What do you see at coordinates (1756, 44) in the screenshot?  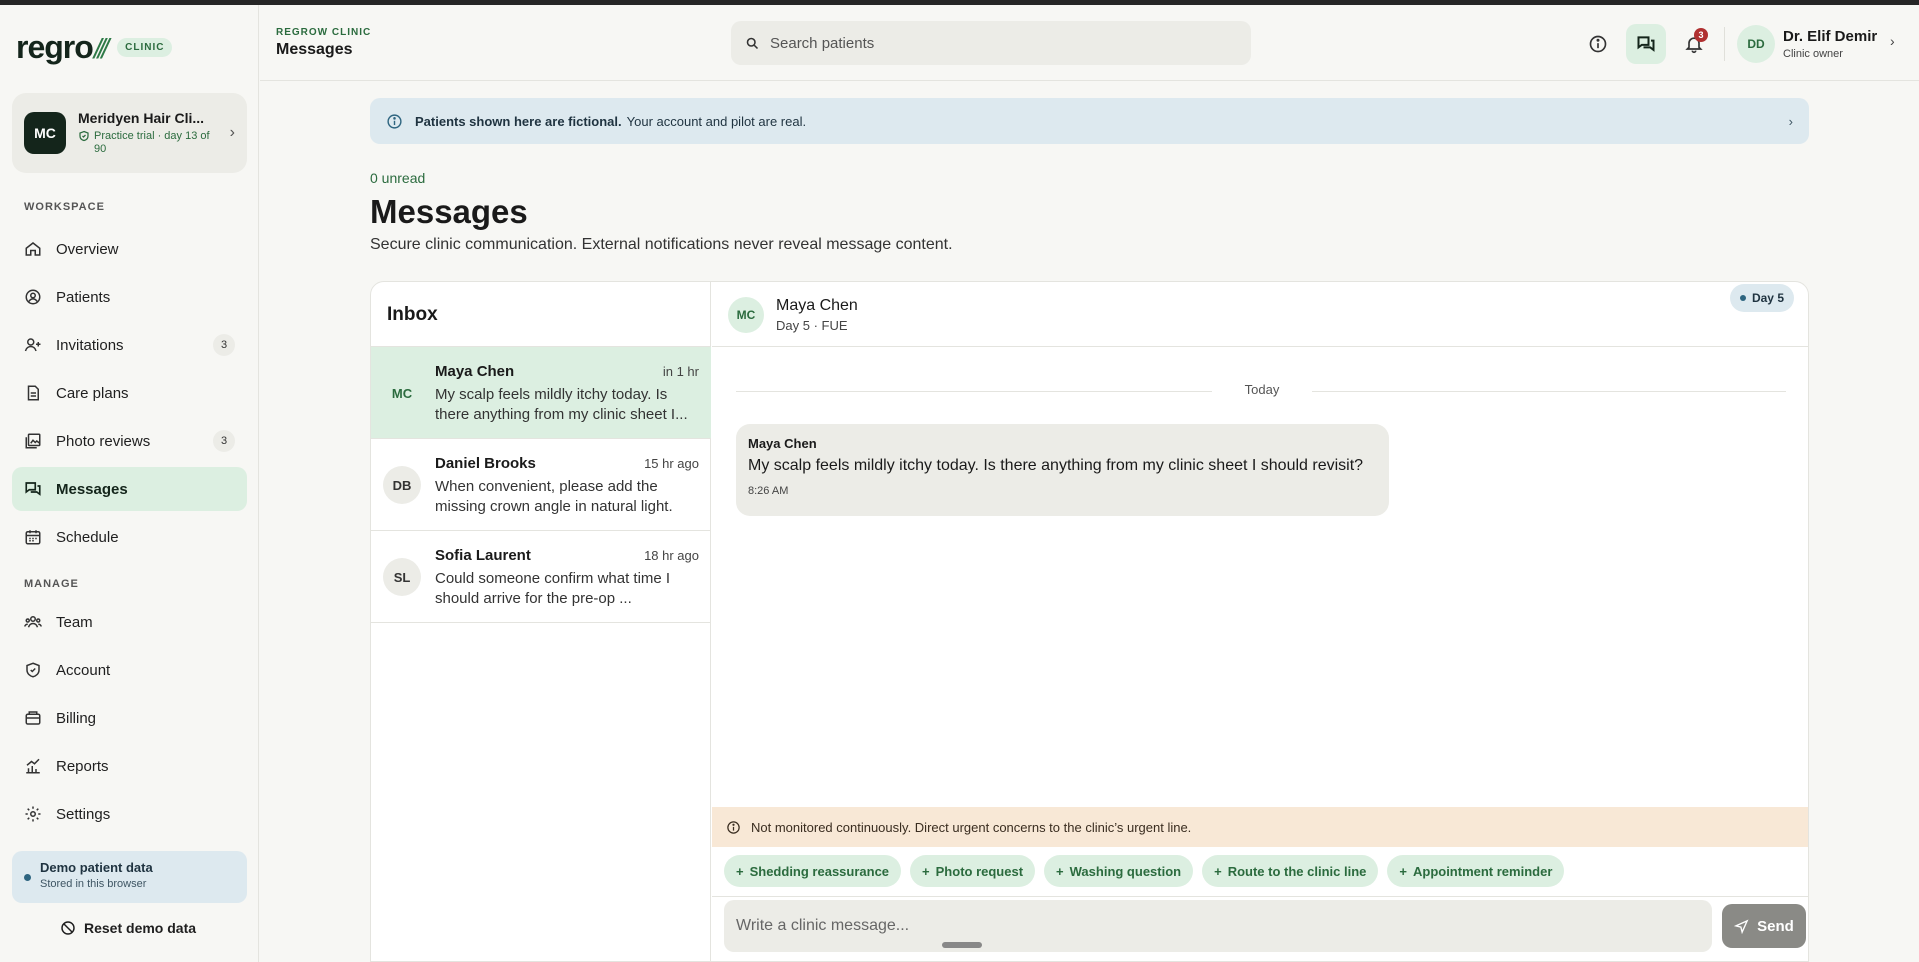 I see `avatar: DD` at bounding box center [1756, 44].